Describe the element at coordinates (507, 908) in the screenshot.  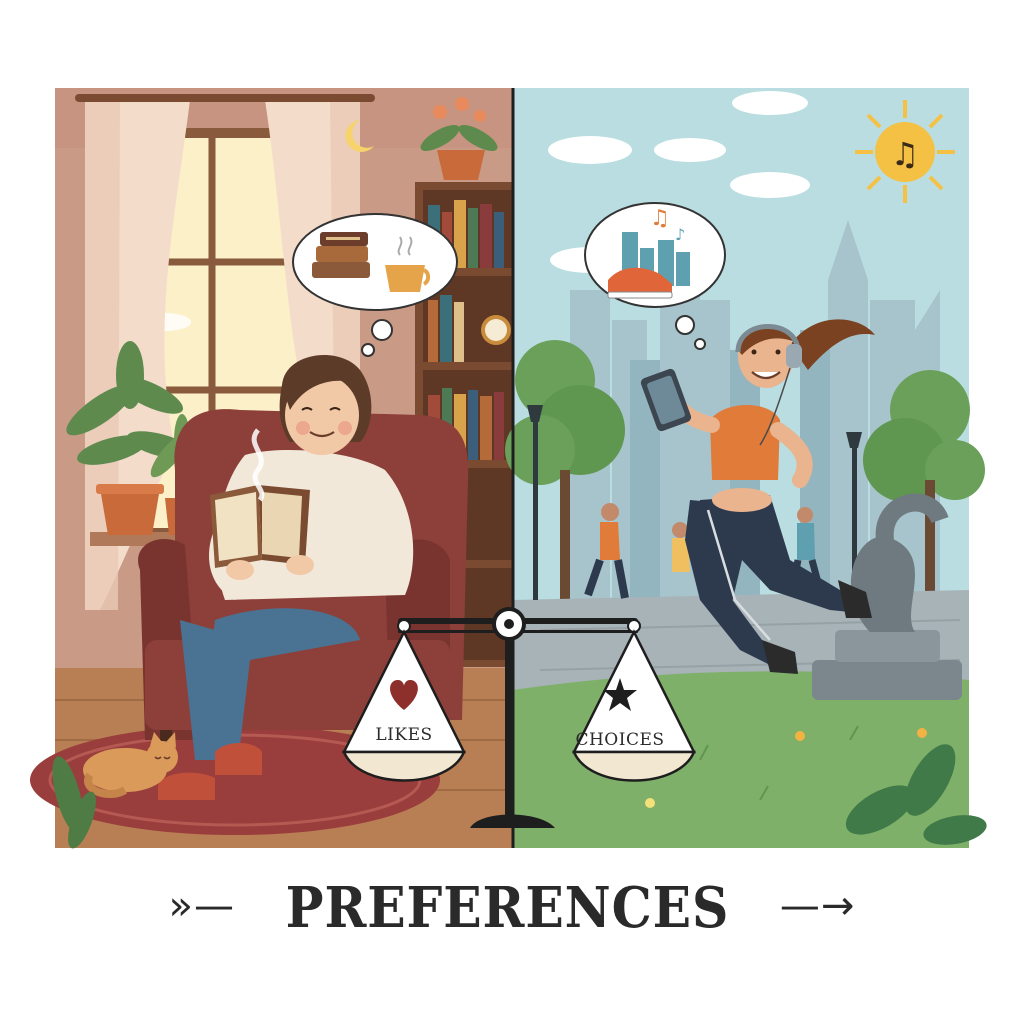
I see `page-title: PREFERENCES` at that location.